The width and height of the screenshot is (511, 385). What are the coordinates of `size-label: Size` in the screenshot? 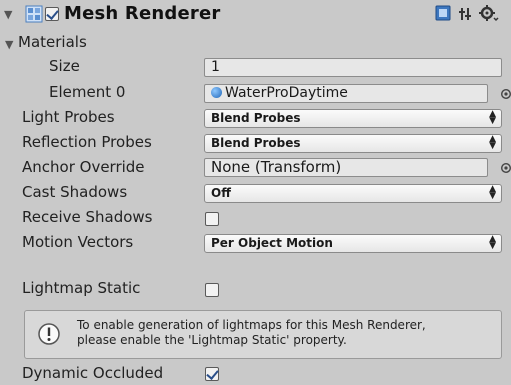 It's located at (64, 66).